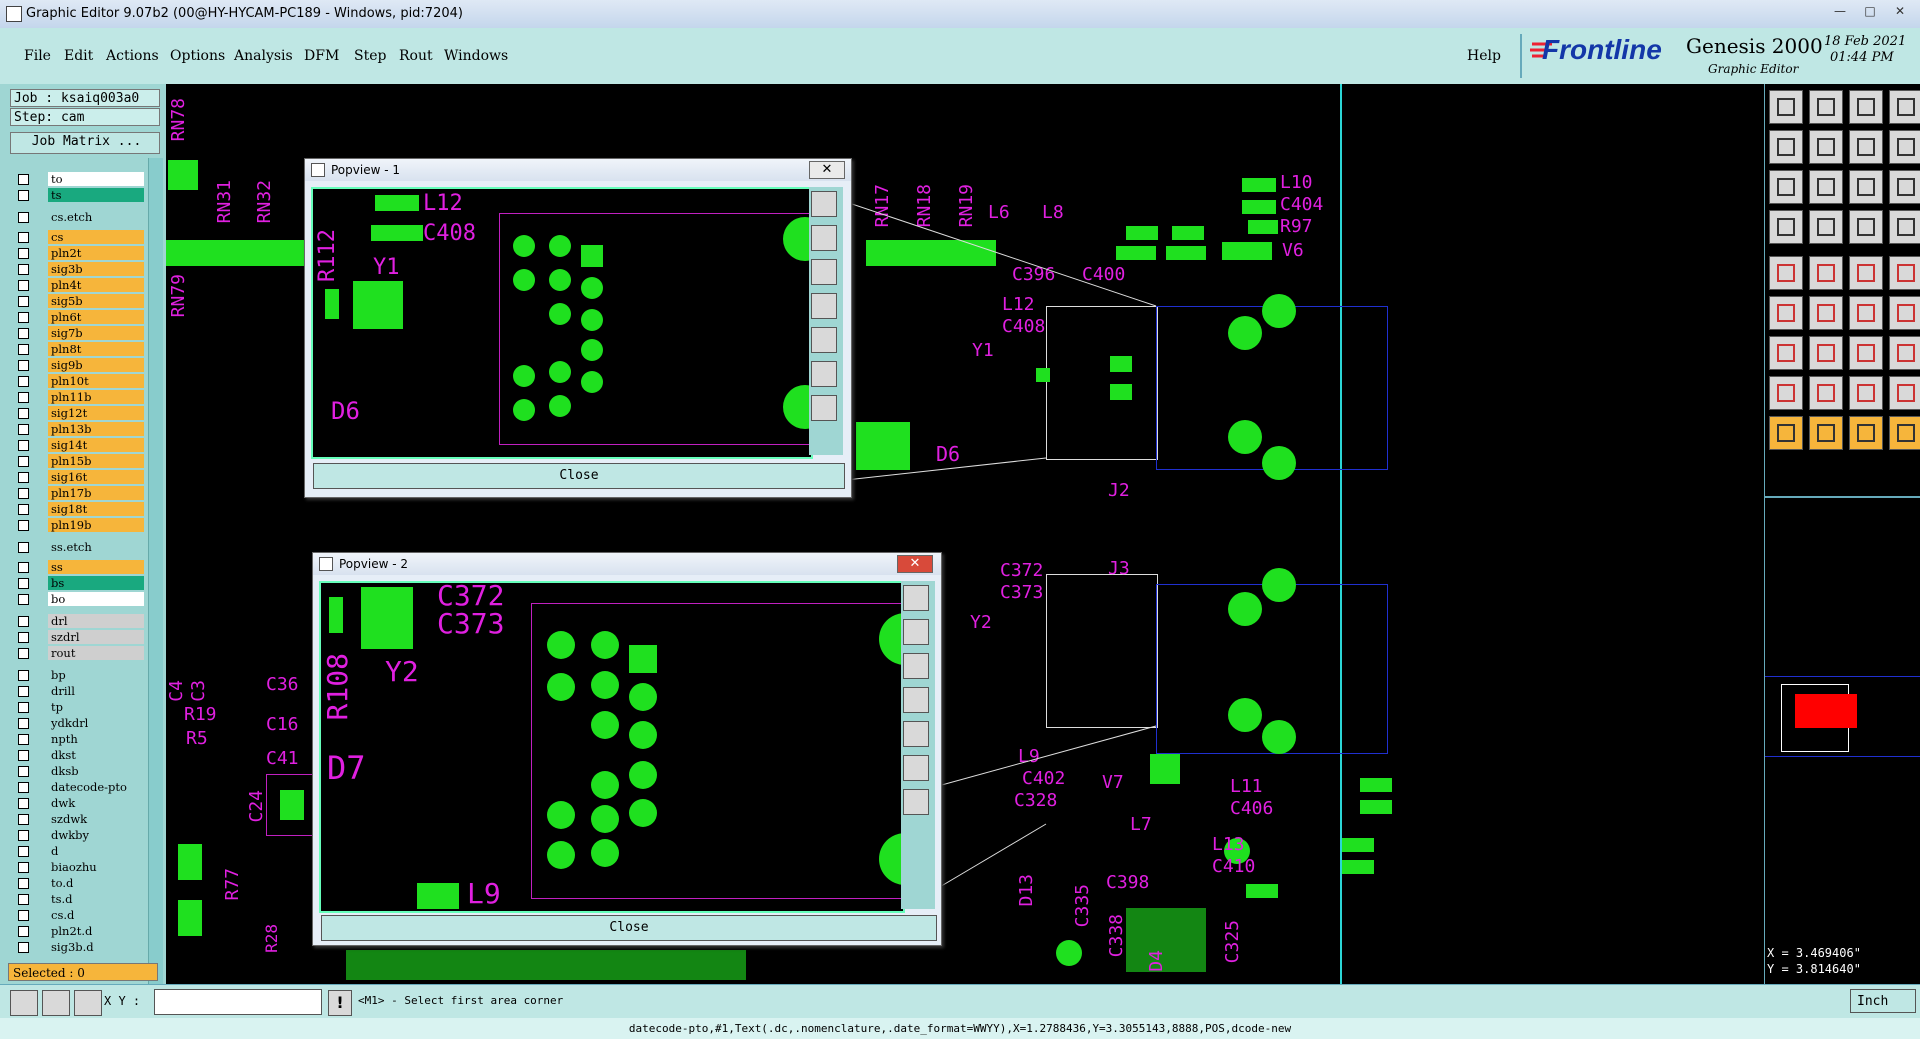  I want to click on menu-edit: Edit, so click(78, 56).